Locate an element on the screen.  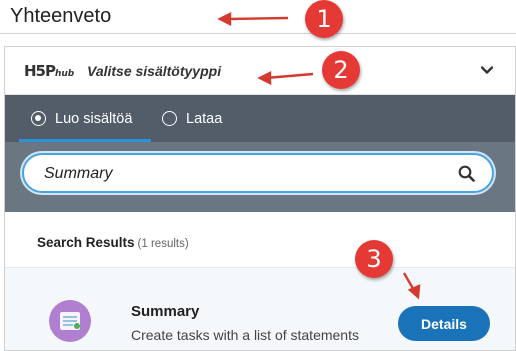
h5p-hub-logo: H5Phub is located at coordinates (49, 71).